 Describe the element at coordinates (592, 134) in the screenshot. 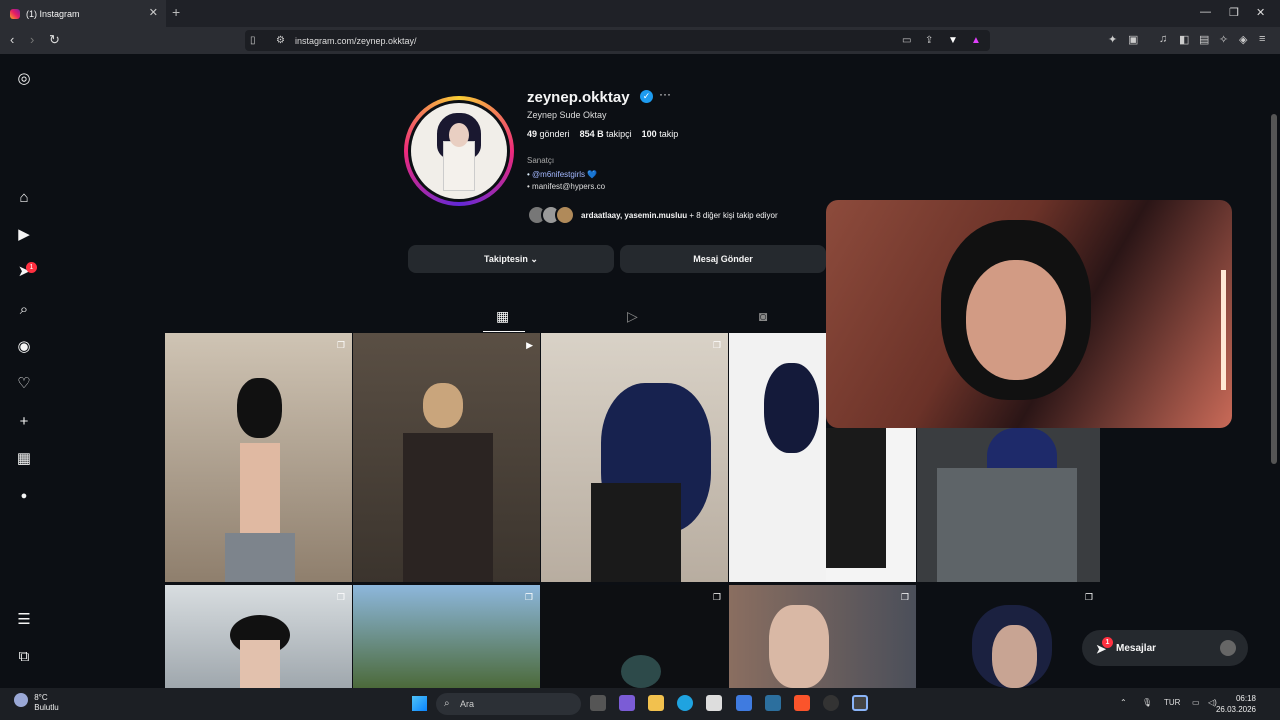

I see `followers-count: 854 B` at that location.